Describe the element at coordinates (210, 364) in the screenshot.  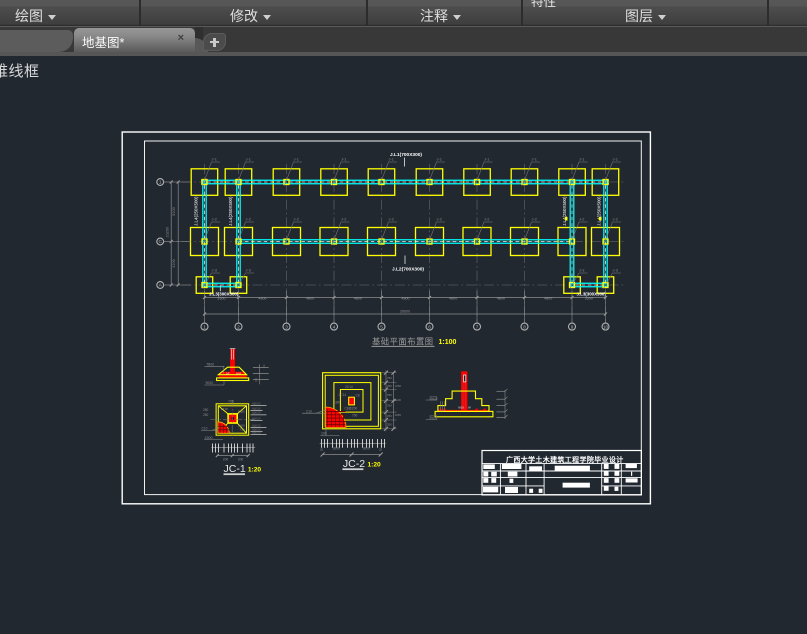
I see `svg-text: TB00` at that location.